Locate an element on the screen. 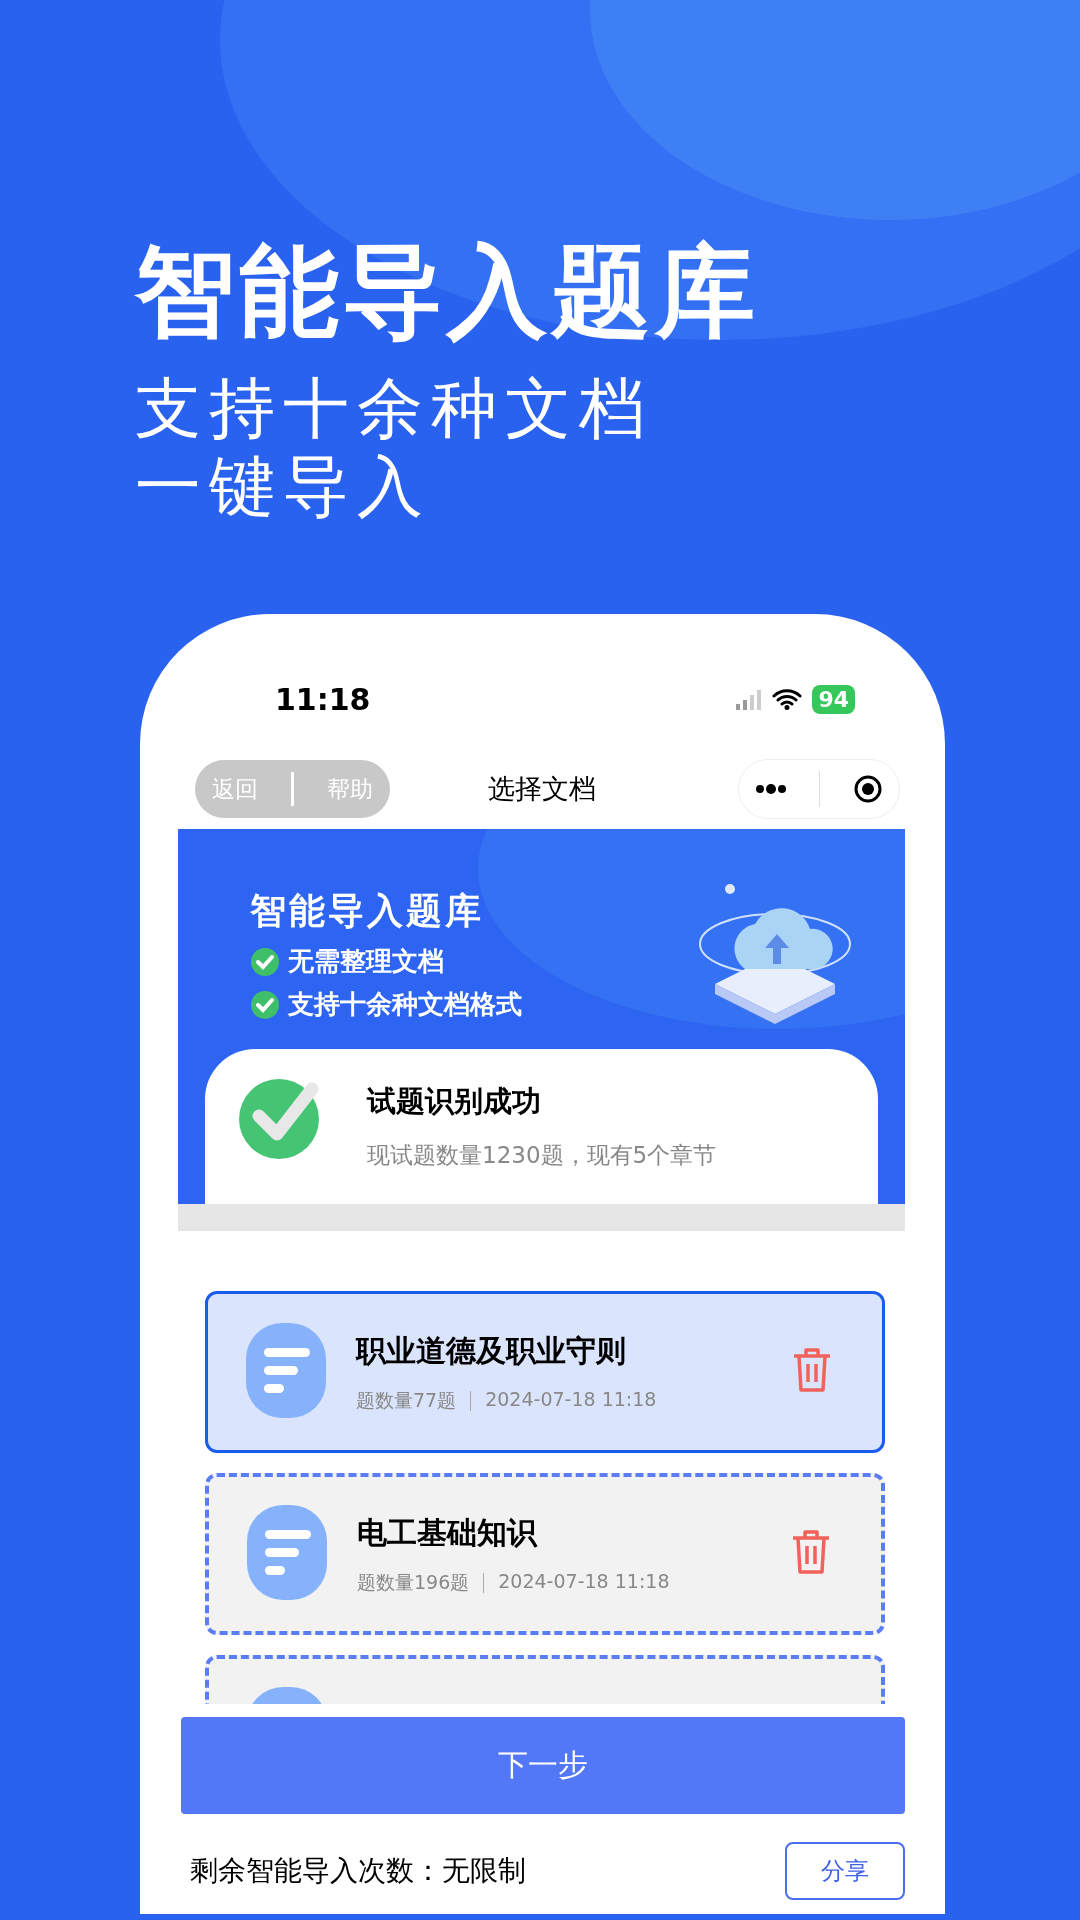  document-card: 电工基础知识 题数量196题 2024-07-18 11:18 is located at coordinates (545, 1554).